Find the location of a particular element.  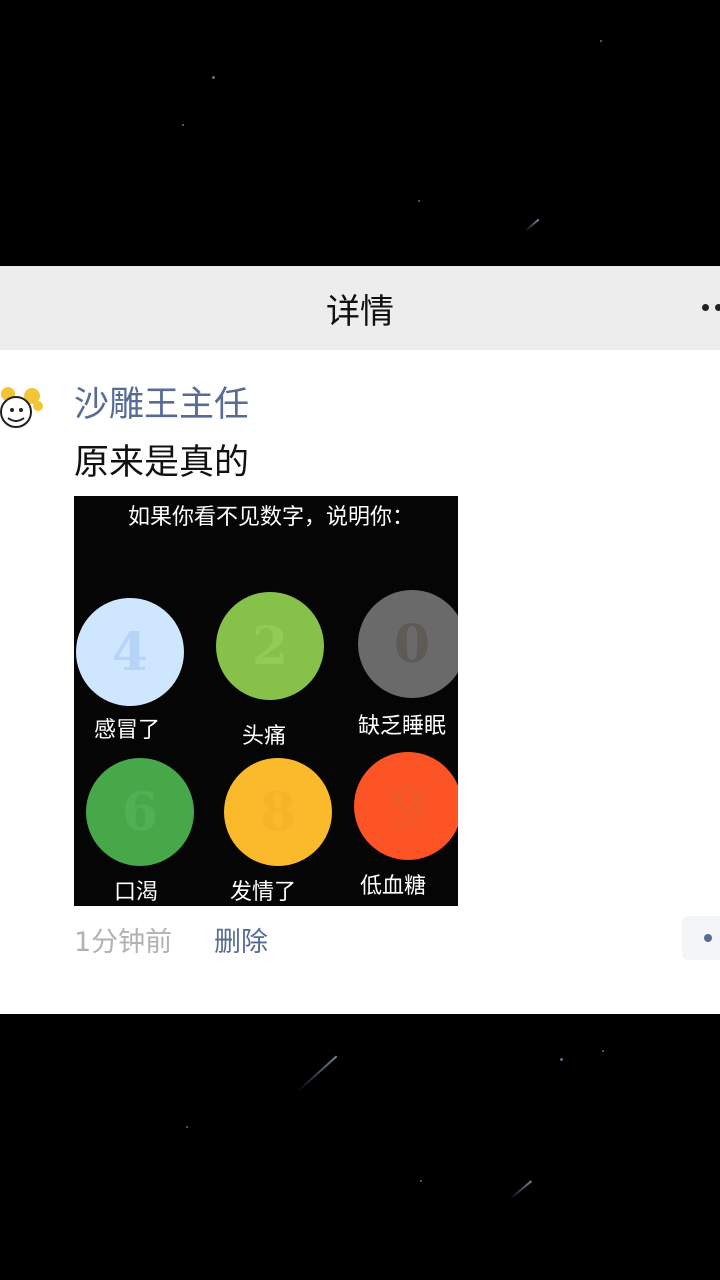

more-dots-icon is located at coordinates (709, 307).